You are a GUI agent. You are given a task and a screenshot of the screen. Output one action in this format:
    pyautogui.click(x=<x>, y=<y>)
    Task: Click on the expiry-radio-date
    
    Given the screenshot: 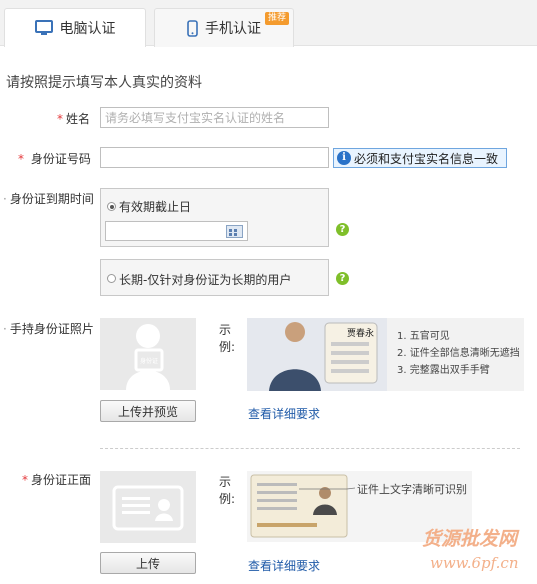 What is the action you would take?
    pyautogui.click(x=111, y=206)
    